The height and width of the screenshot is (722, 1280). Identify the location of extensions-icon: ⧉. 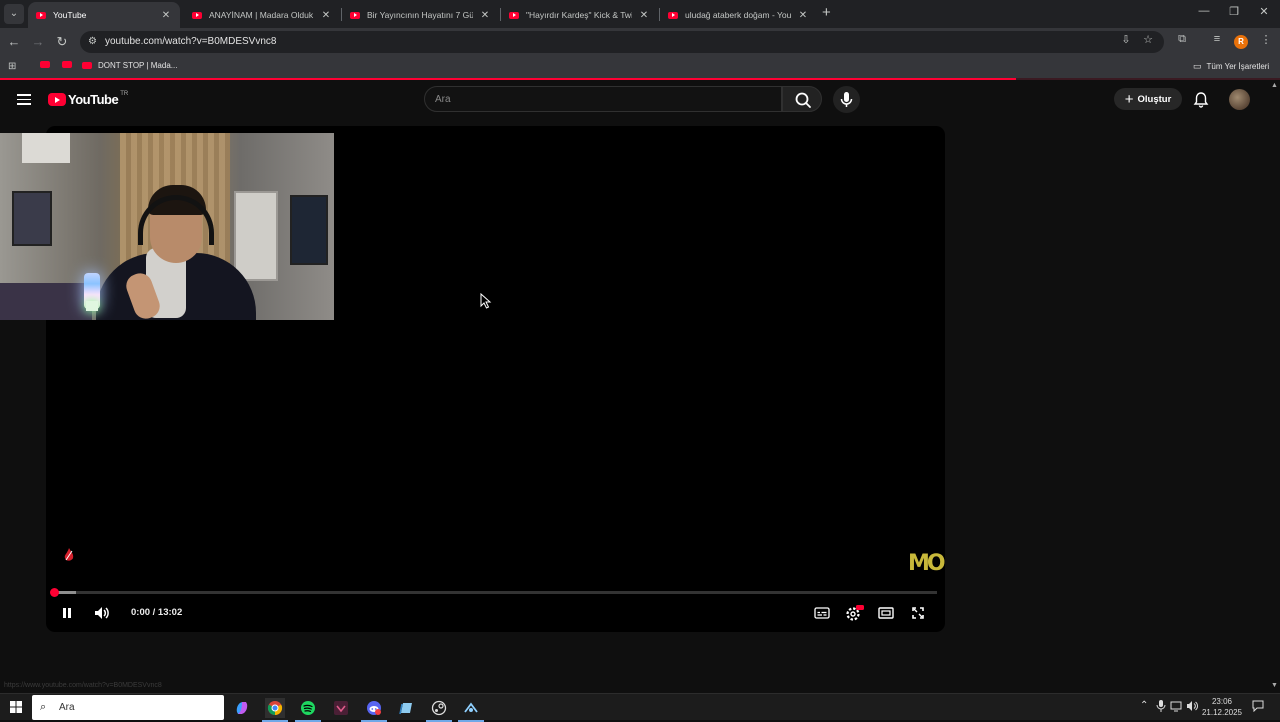
(1182, 39).